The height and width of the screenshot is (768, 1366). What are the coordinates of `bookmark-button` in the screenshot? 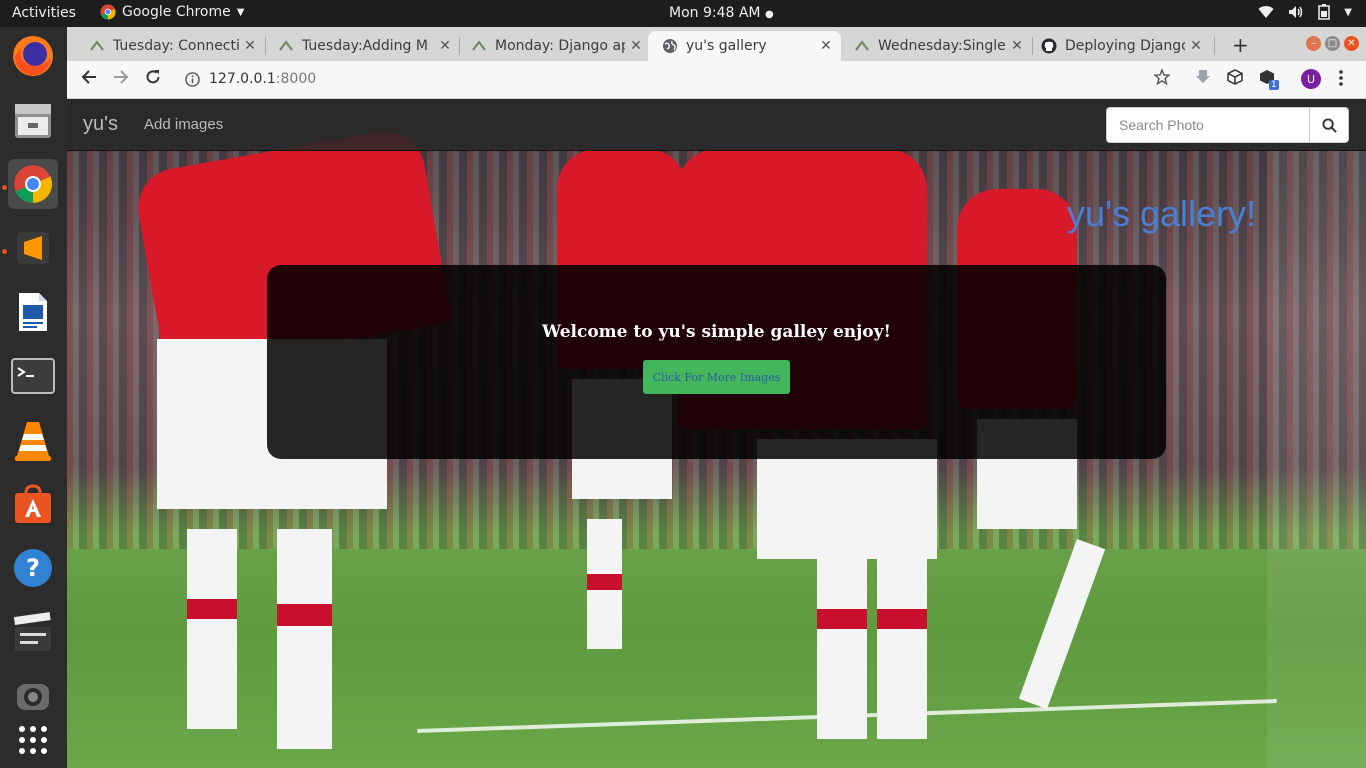 It's located at (1162, 79).